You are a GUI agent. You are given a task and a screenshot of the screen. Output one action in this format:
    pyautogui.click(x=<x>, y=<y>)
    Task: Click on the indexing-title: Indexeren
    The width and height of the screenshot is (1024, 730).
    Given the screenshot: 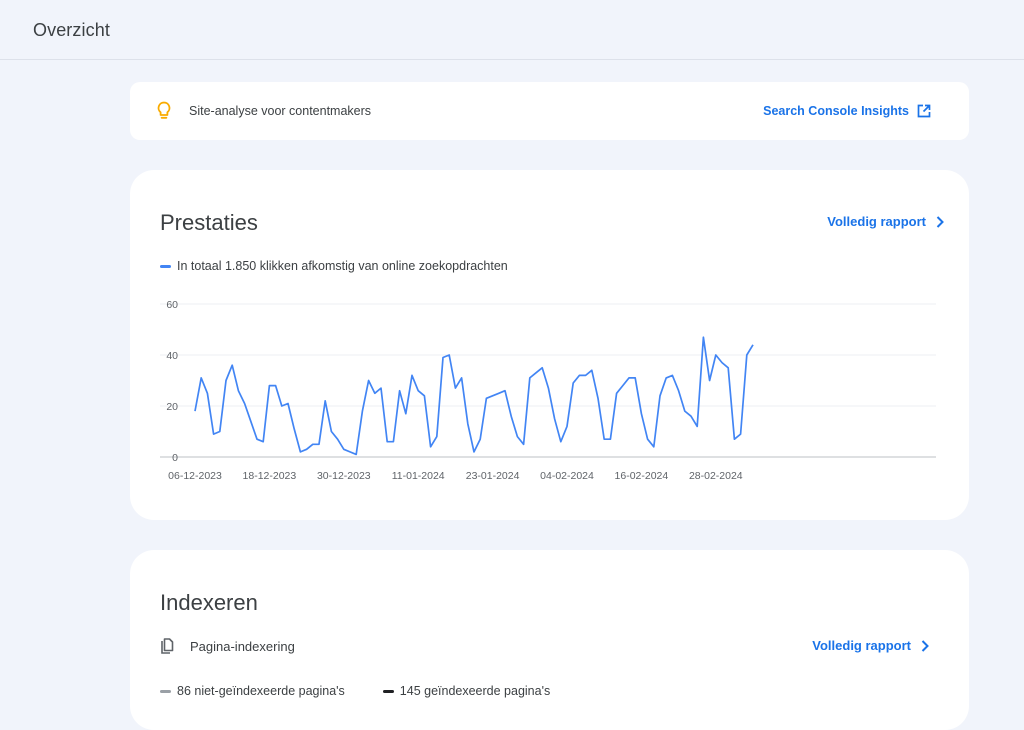 What is the action you would take?
    pyautogui.click(x=209, y=602)
    